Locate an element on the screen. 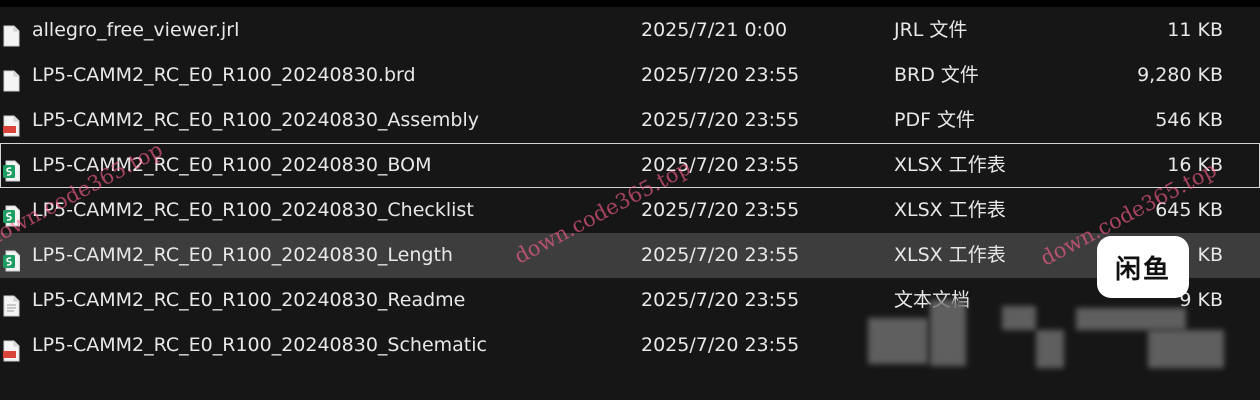  file-name: allegro_free_viewer.jrl is located at coordinates (136, 30).